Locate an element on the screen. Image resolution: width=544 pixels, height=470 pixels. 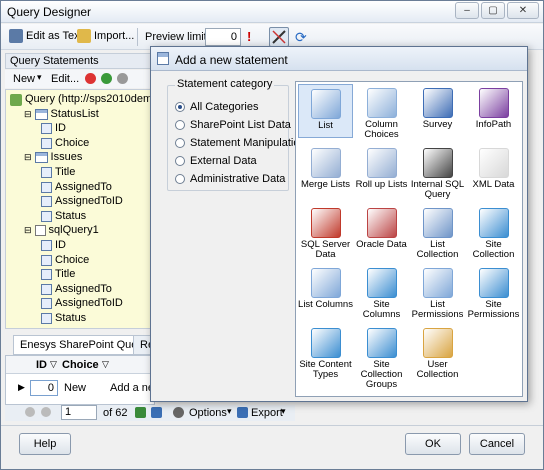
ok-button: OK is located at coordinates (433, 444).